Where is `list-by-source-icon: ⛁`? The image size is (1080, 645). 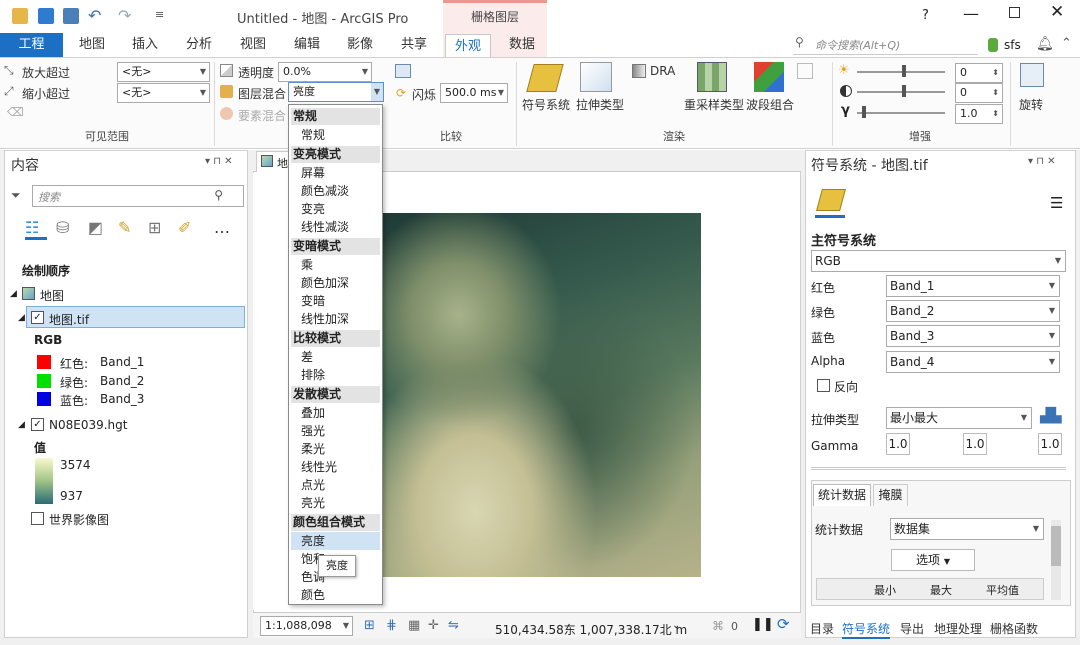
list-by-source-icon: ⛁ is located at coordinates (62, 227).